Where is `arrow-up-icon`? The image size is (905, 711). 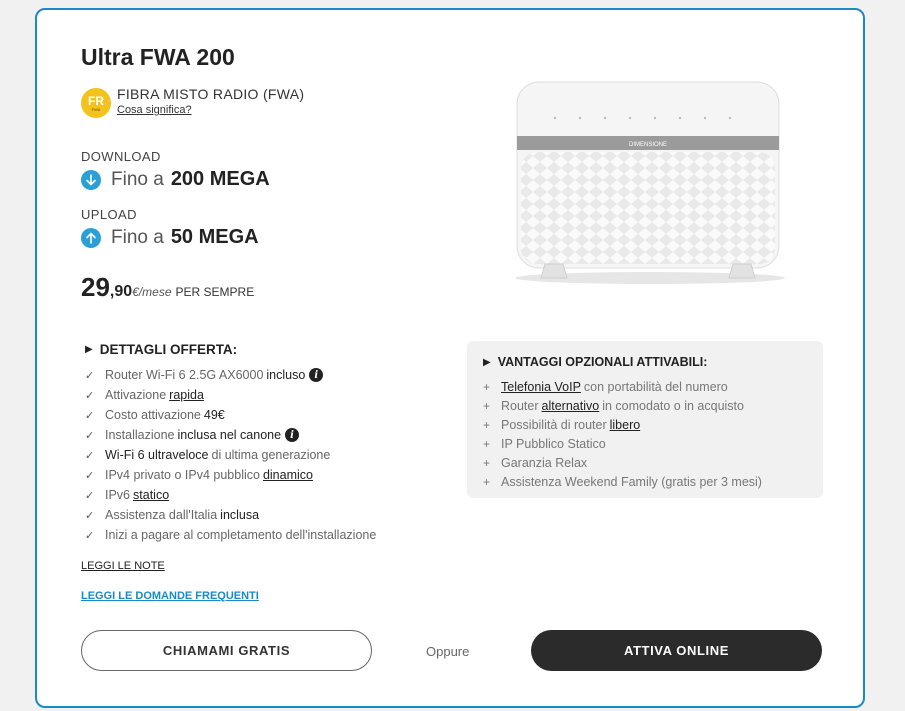 arrow-up-icon is located at coordinates (91, 237).